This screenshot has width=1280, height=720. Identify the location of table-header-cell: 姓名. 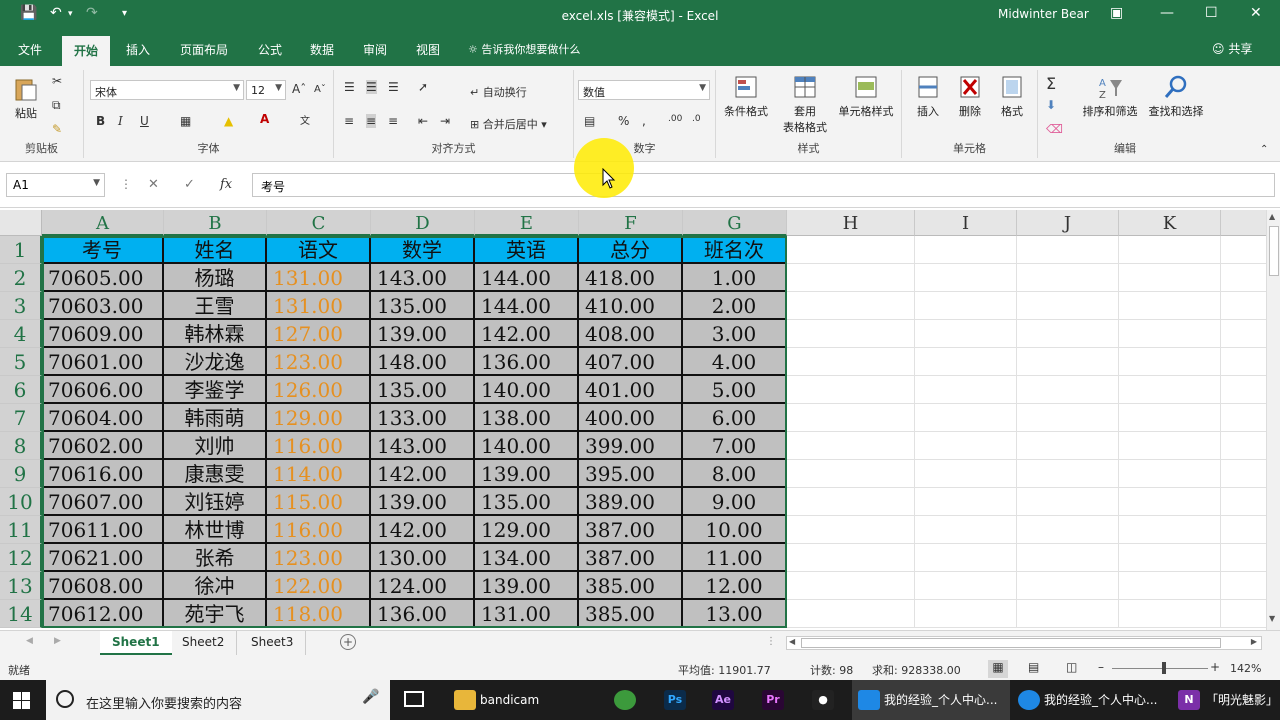
(215, 250).